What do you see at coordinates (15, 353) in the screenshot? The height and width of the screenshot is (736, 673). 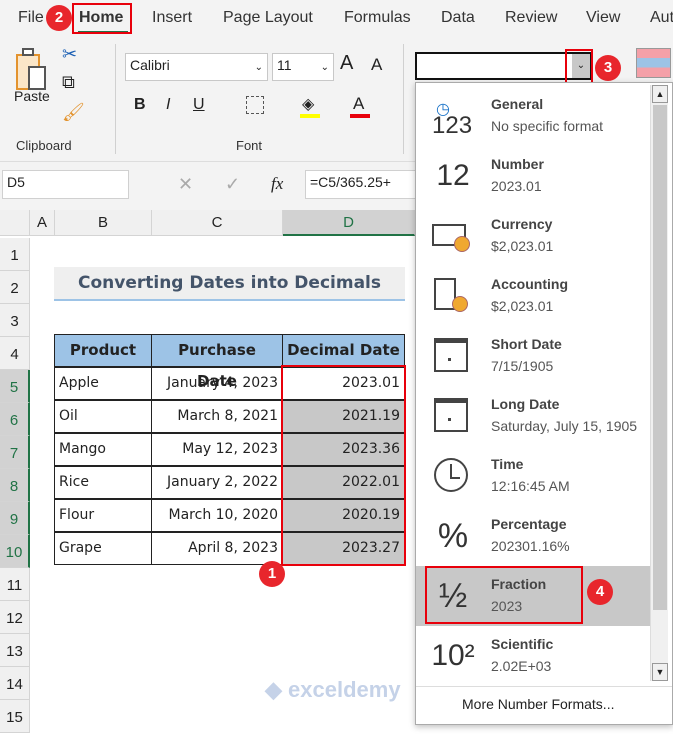 I see `row-header: 4` at bounding box center [15, 353].